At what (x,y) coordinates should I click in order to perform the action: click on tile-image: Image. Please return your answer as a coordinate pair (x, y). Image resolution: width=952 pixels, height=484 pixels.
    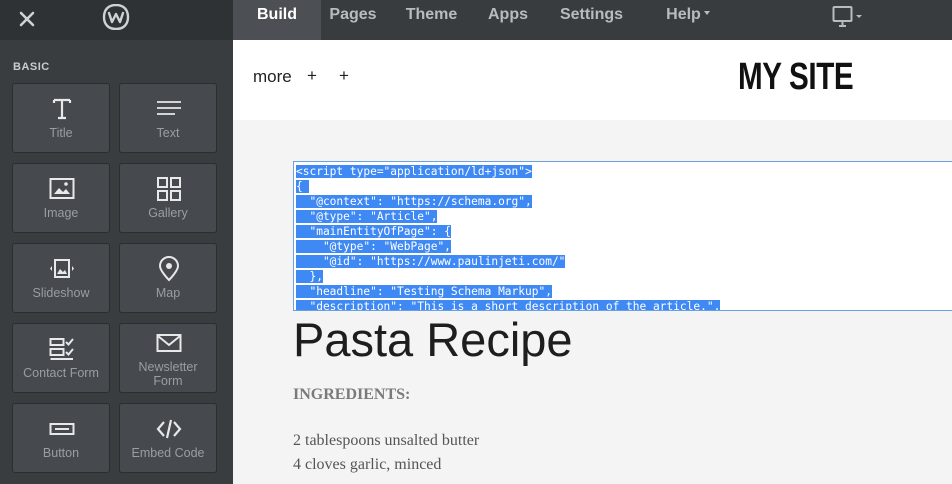
    Looking at the image, I should click on (61, 198).